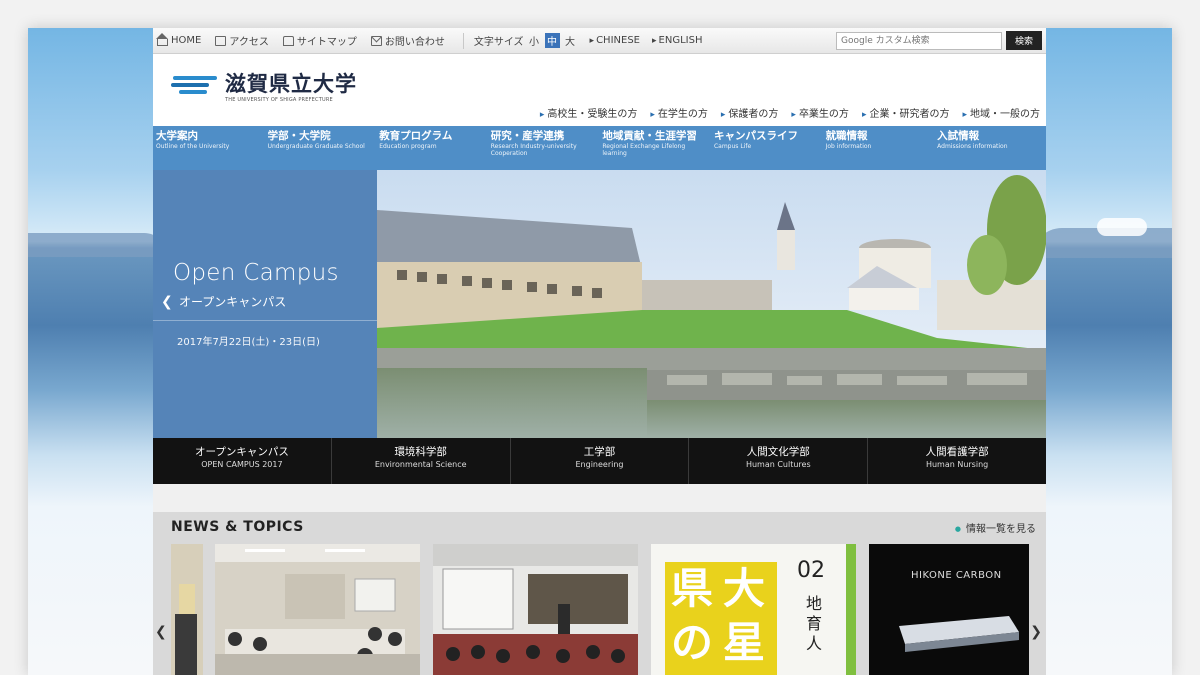 The width and height of the screenshot is (1200, 675). What do you see at coordinates (588, 112) in the screenshot?
I see `audience-link-prospective: 高校生・受験生の方` at bounding box center [588, 112].